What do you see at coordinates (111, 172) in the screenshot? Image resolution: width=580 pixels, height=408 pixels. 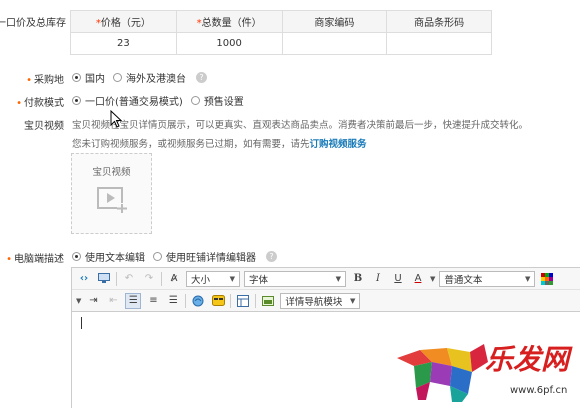 I see `video-box-title: 宝贝视频` at bounding box center [111, 172].